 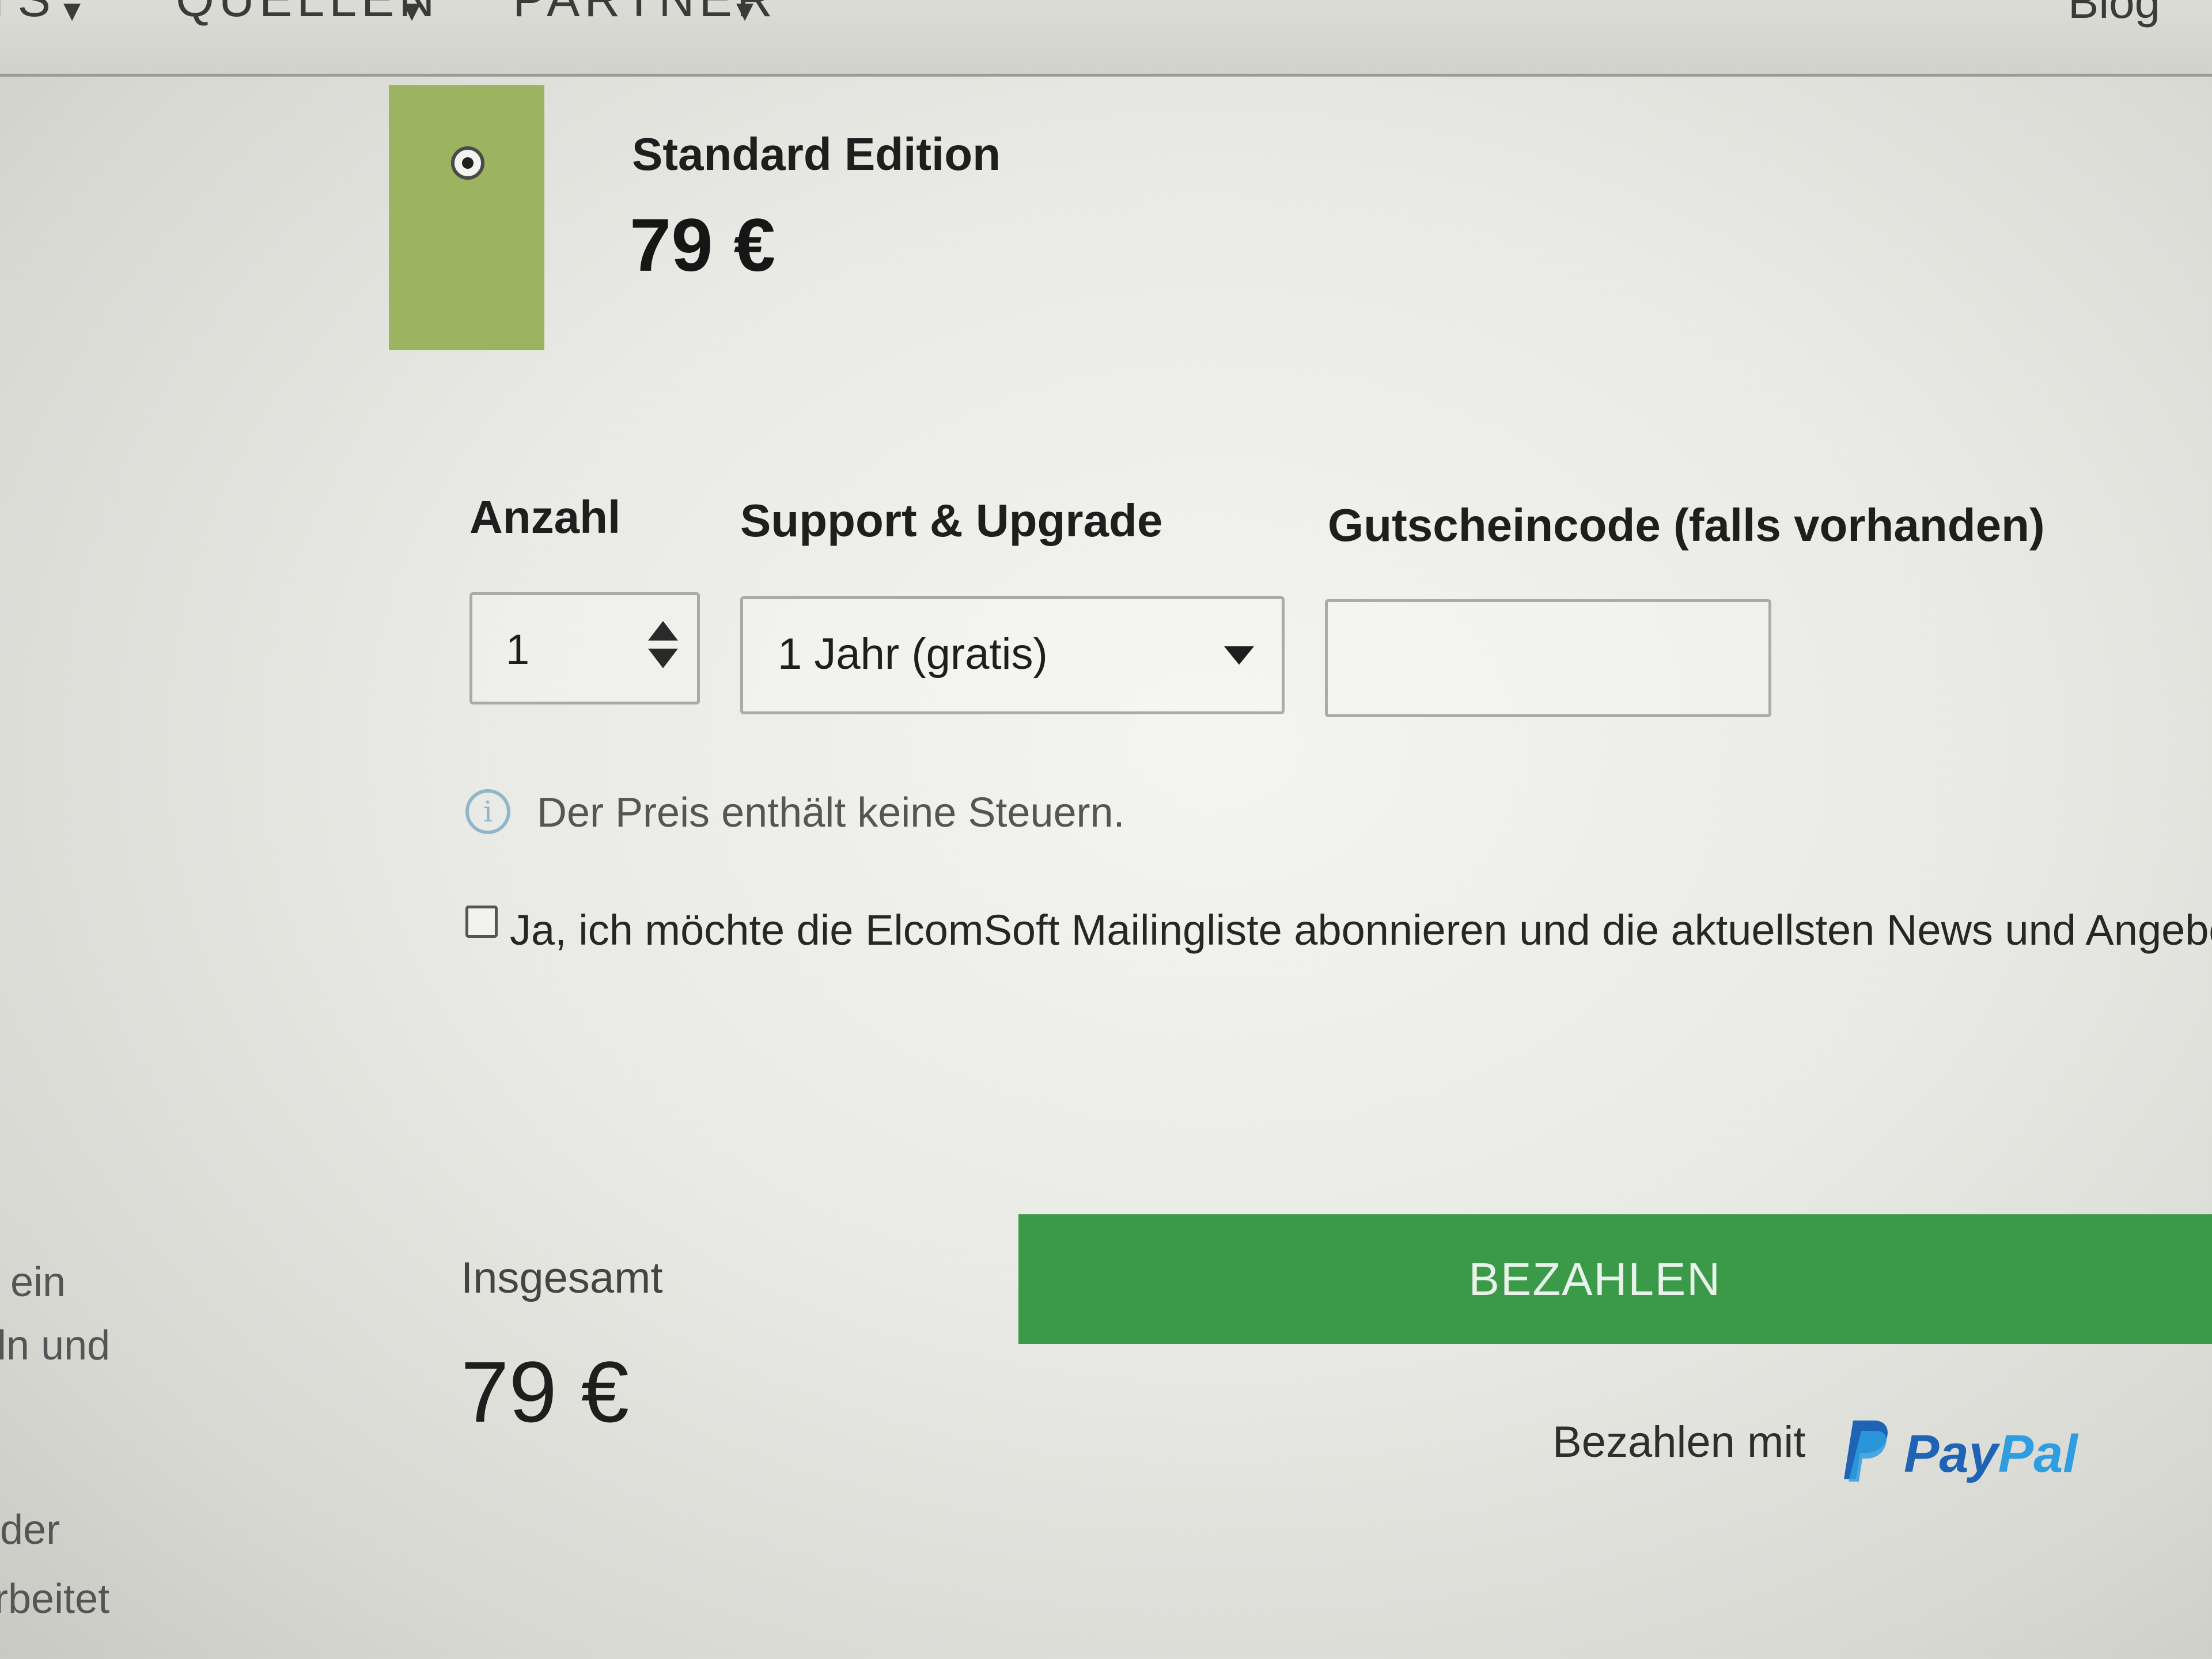 I want to click on edition-name: Standard Edition, so click(x=816, y=154).